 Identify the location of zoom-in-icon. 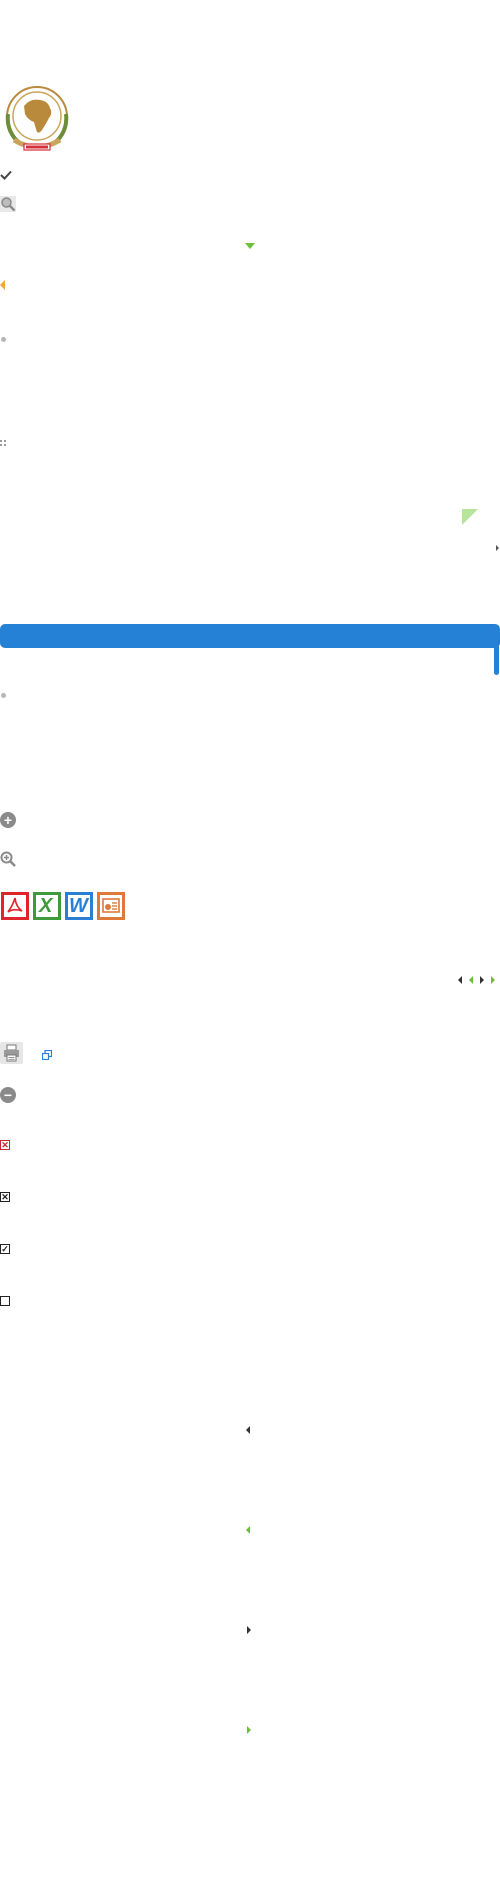
(8, 861).